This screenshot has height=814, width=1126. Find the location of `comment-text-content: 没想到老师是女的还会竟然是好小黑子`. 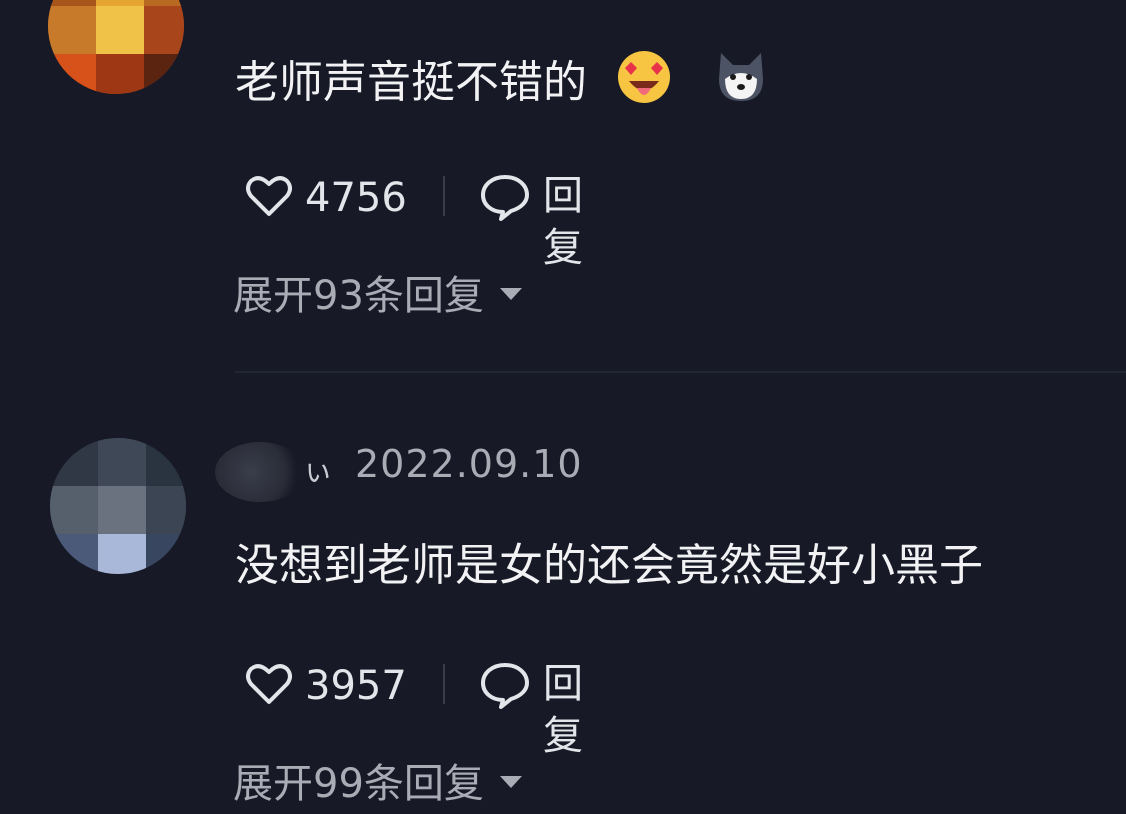

comment-text-content: 没想到老师是女的还会竟然是好小黑子 is located at coordinates (609, 565).